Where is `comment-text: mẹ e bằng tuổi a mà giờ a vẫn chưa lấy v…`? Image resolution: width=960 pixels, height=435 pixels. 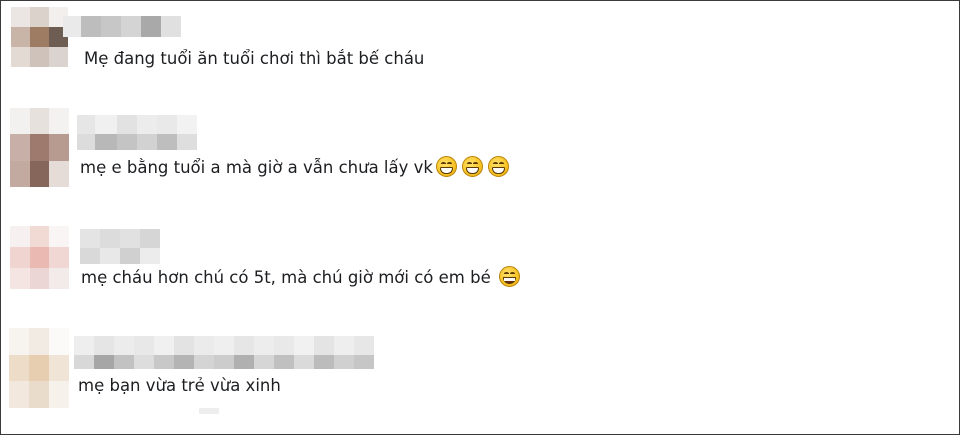 comment-text: mẹ e bằng tuổi a mà giờ a vẫn chưa lấy v… is located at coordinates (294, 167).